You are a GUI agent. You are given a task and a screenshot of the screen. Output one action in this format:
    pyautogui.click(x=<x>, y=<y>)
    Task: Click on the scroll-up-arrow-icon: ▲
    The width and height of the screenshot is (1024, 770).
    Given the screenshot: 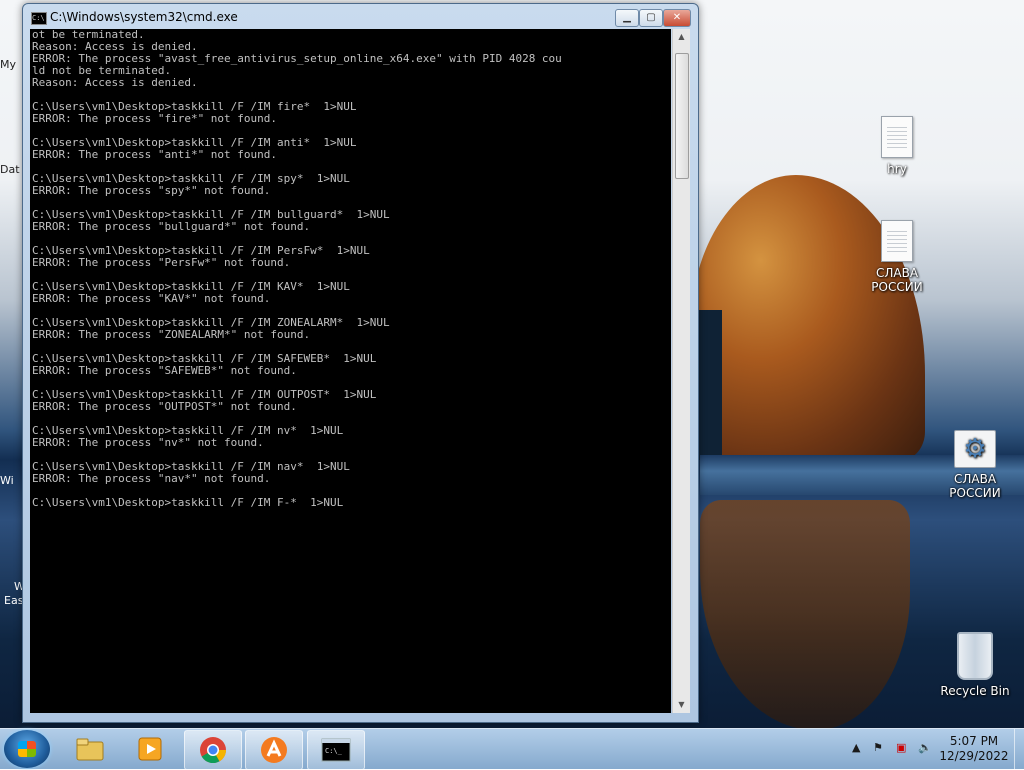 What is the action you would take?
    pyautogui.click(x=681, y=37)
    